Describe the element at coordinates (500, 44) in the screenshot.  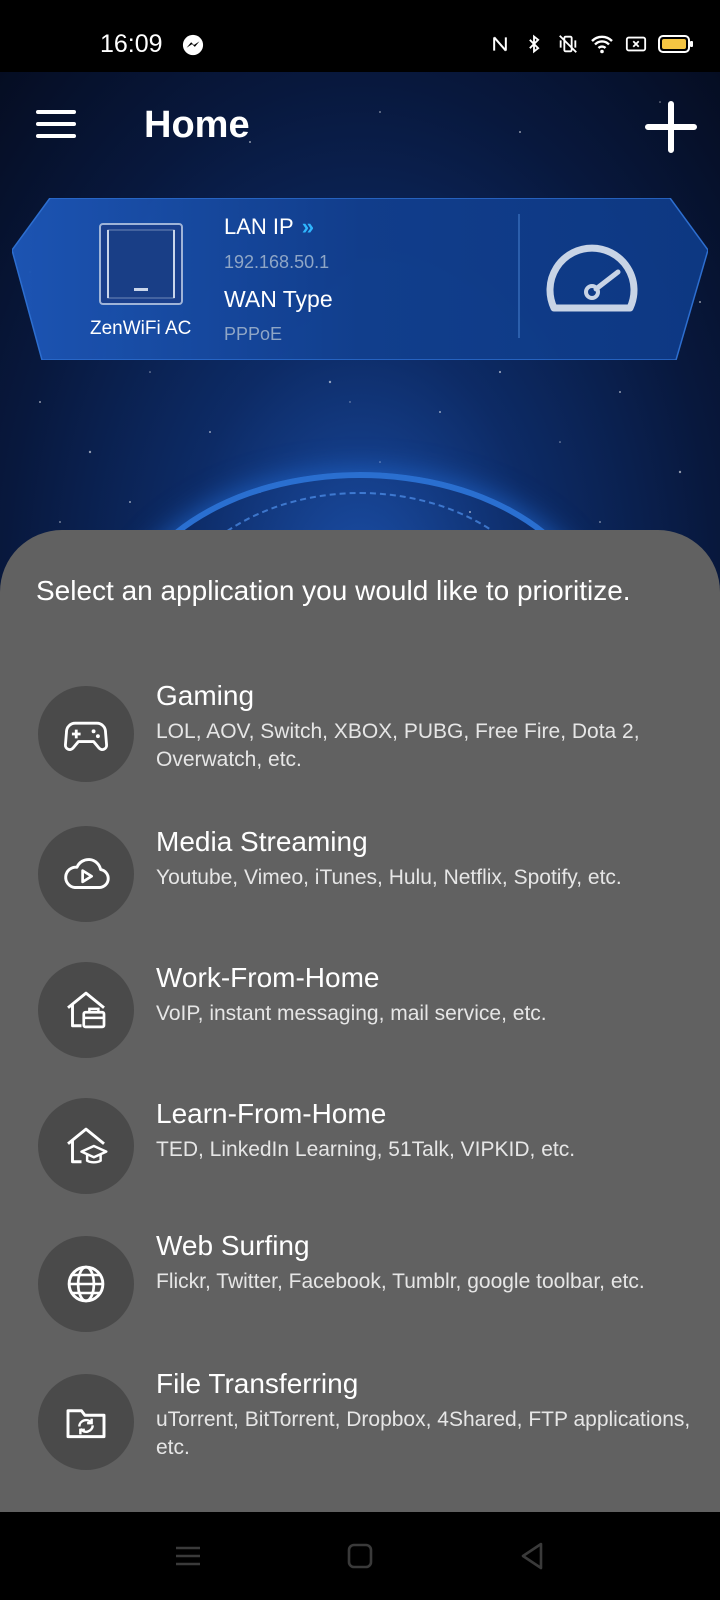
I see `nfc-icon` at that location.